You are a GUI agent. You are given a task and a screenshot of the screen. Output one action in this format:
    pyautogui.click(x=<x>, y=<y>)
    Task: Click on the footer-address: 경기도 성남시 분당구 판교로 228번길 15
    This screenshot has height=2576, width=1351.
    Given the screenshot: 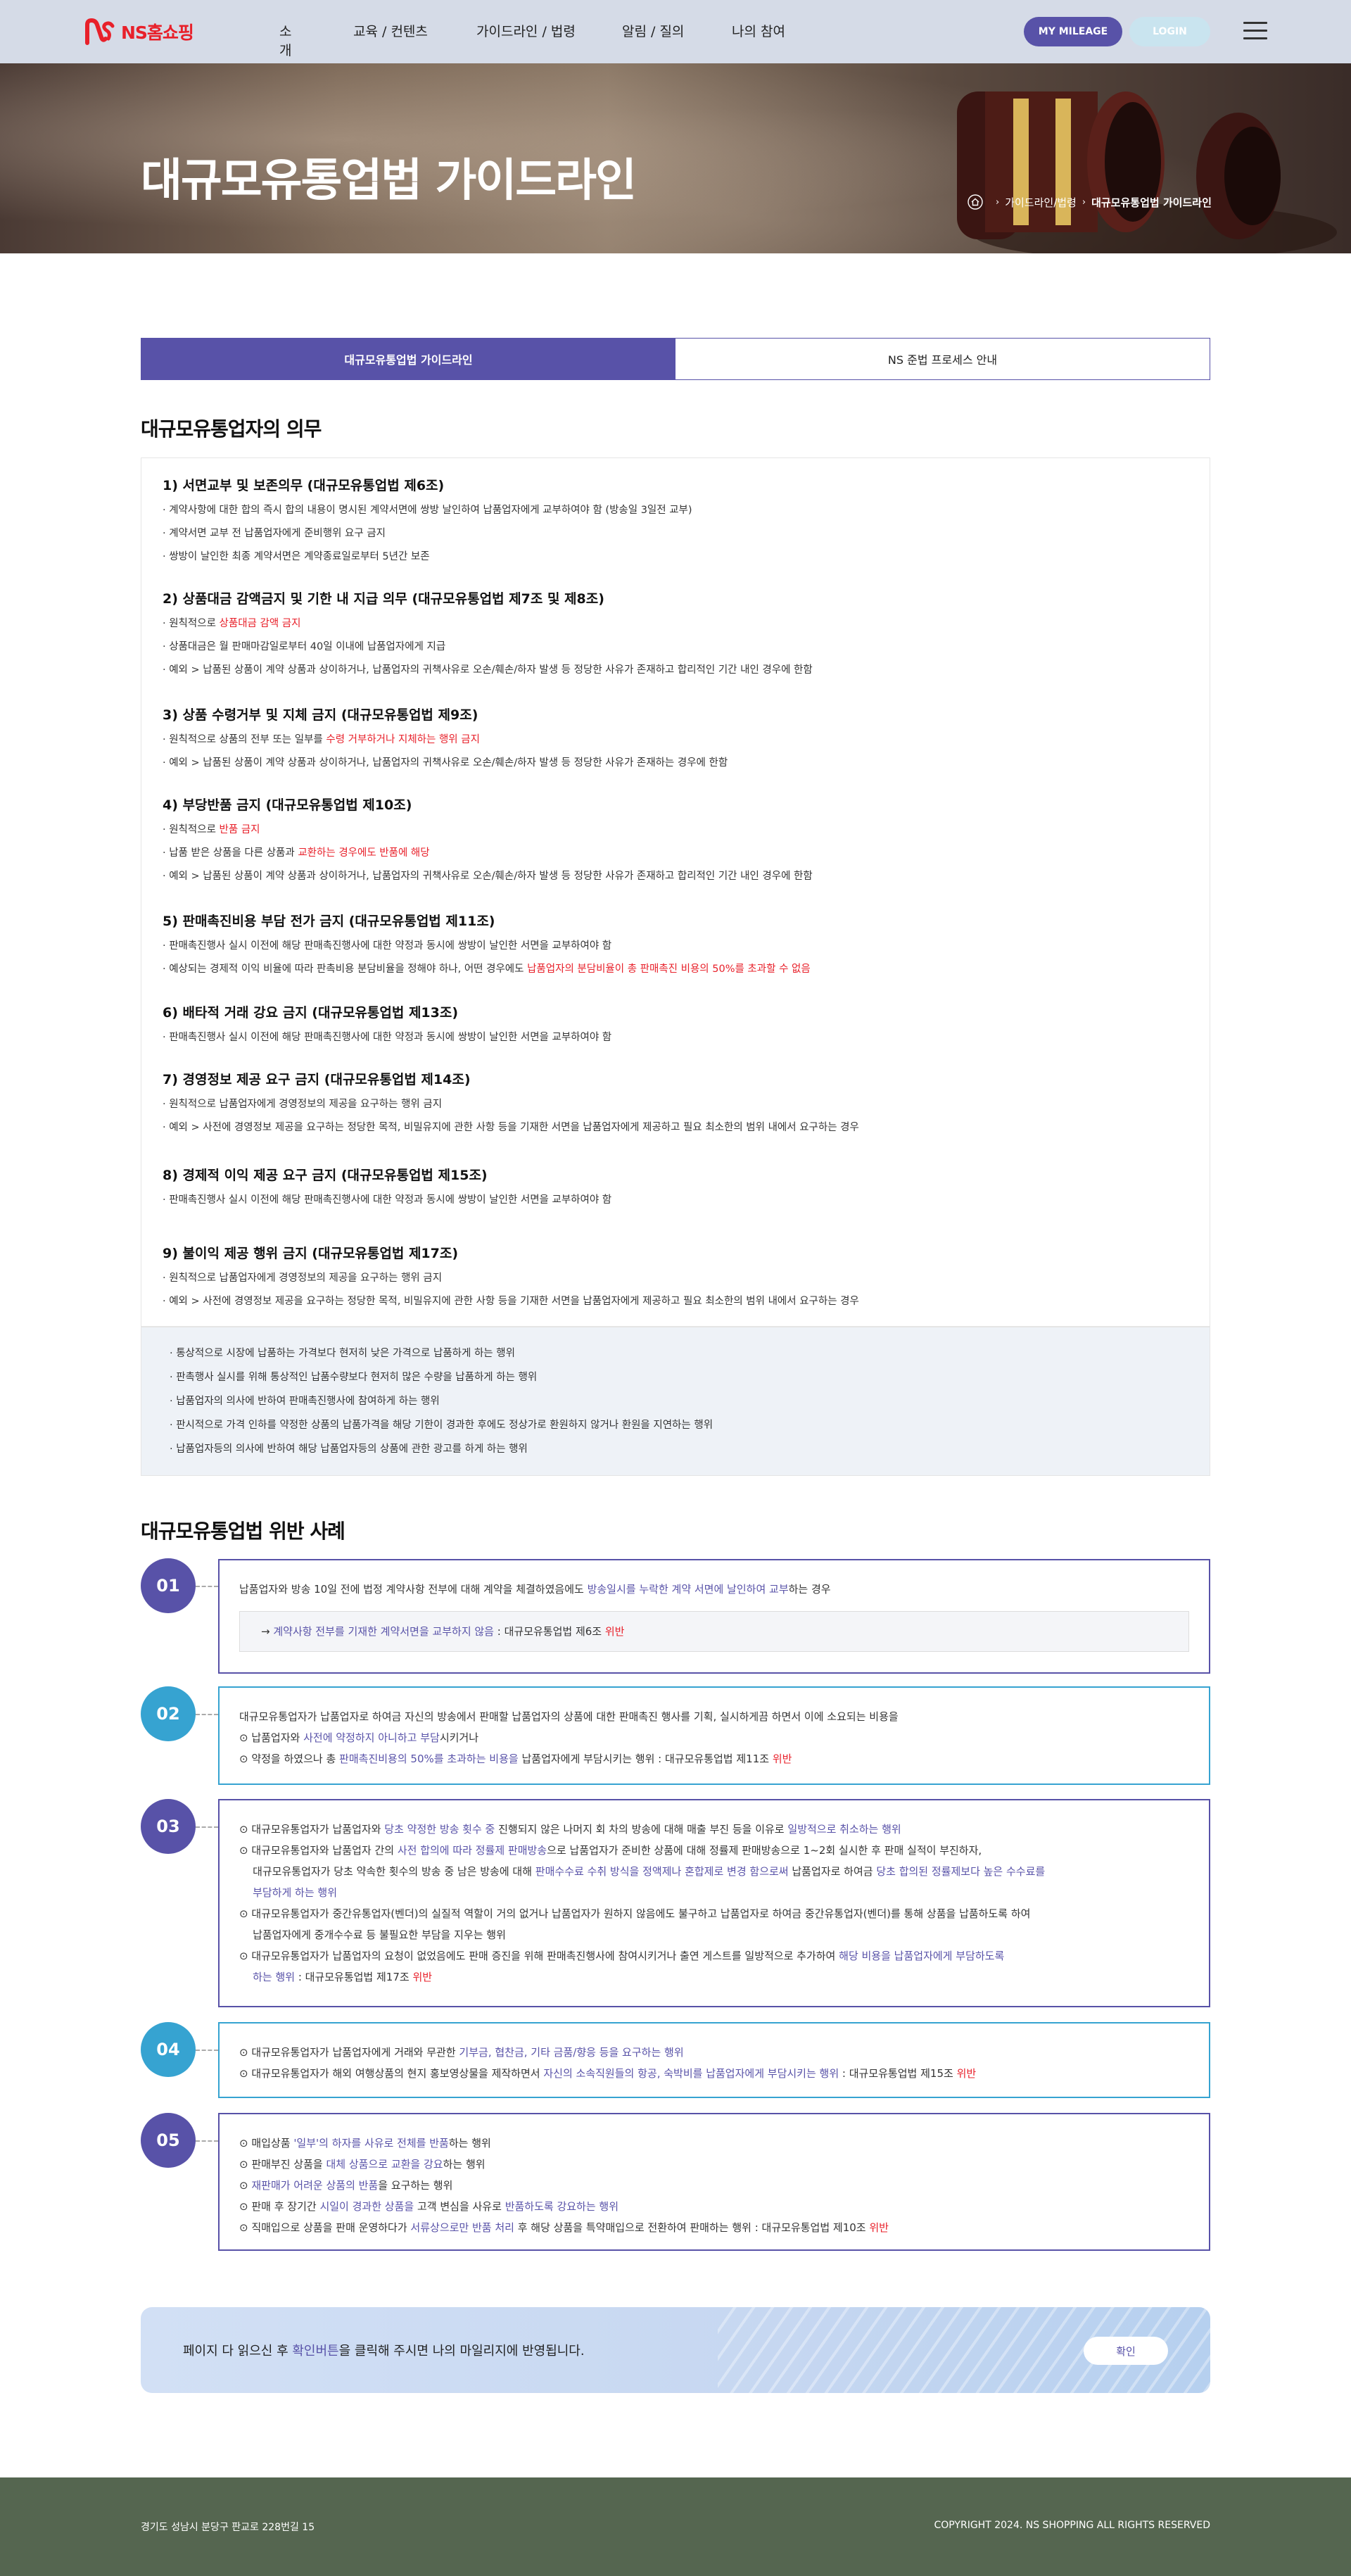 What is the action you would take?
    pyautogui.click(x=228, y=2527)
    